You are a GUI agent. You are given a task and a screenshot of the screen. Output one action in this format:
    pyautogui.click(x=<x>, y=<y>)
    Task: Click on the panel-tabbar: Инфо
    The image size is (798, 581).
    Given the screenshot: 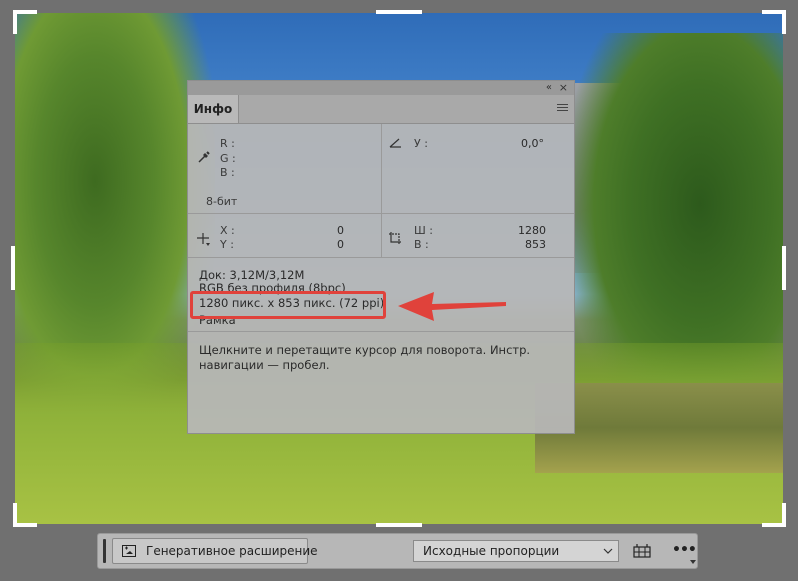 What is the action you would take?
    pyautogui.click(x=381, y=109)
    